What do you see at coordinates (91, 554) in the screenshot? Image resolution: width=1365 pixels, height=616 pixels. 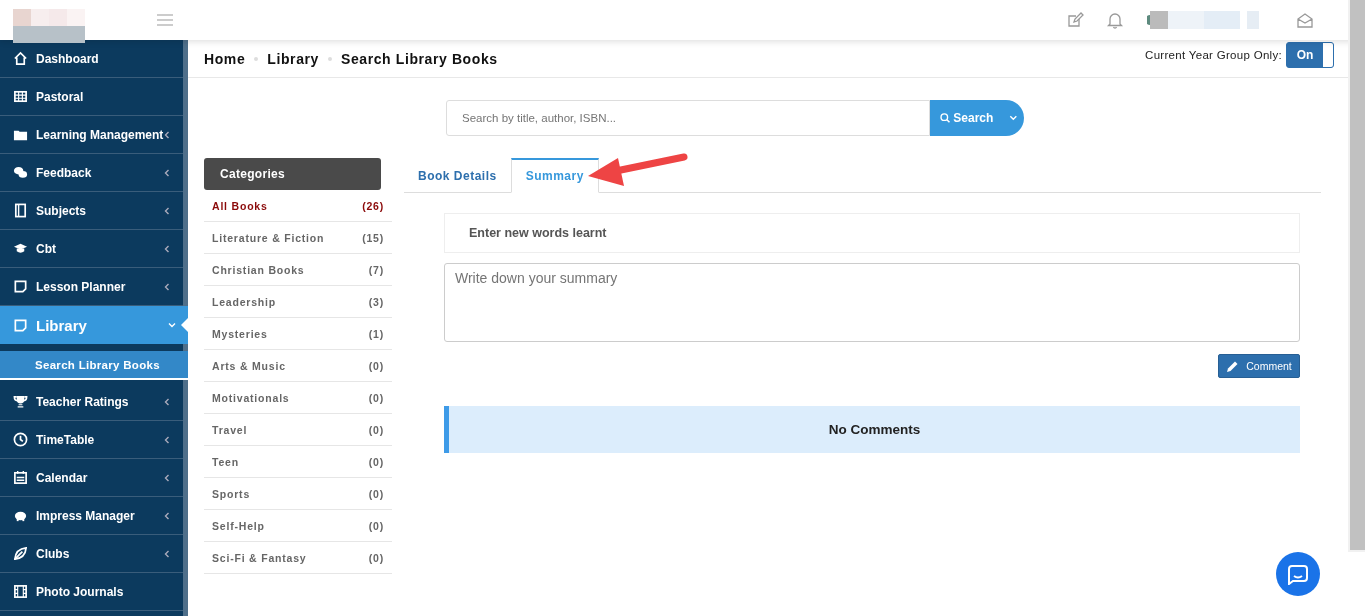 I see `sidebar-item: Clubs` at bounding box center [91, 554].